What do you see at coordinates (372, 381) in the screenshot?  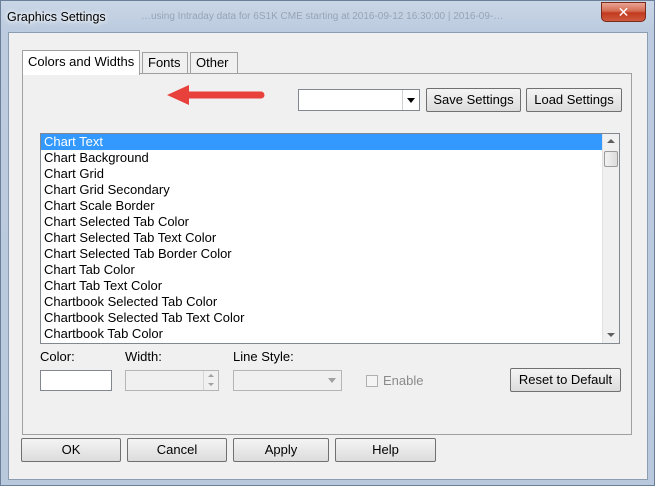 I see `enable-checkbox` at bounding box center [372, 381].